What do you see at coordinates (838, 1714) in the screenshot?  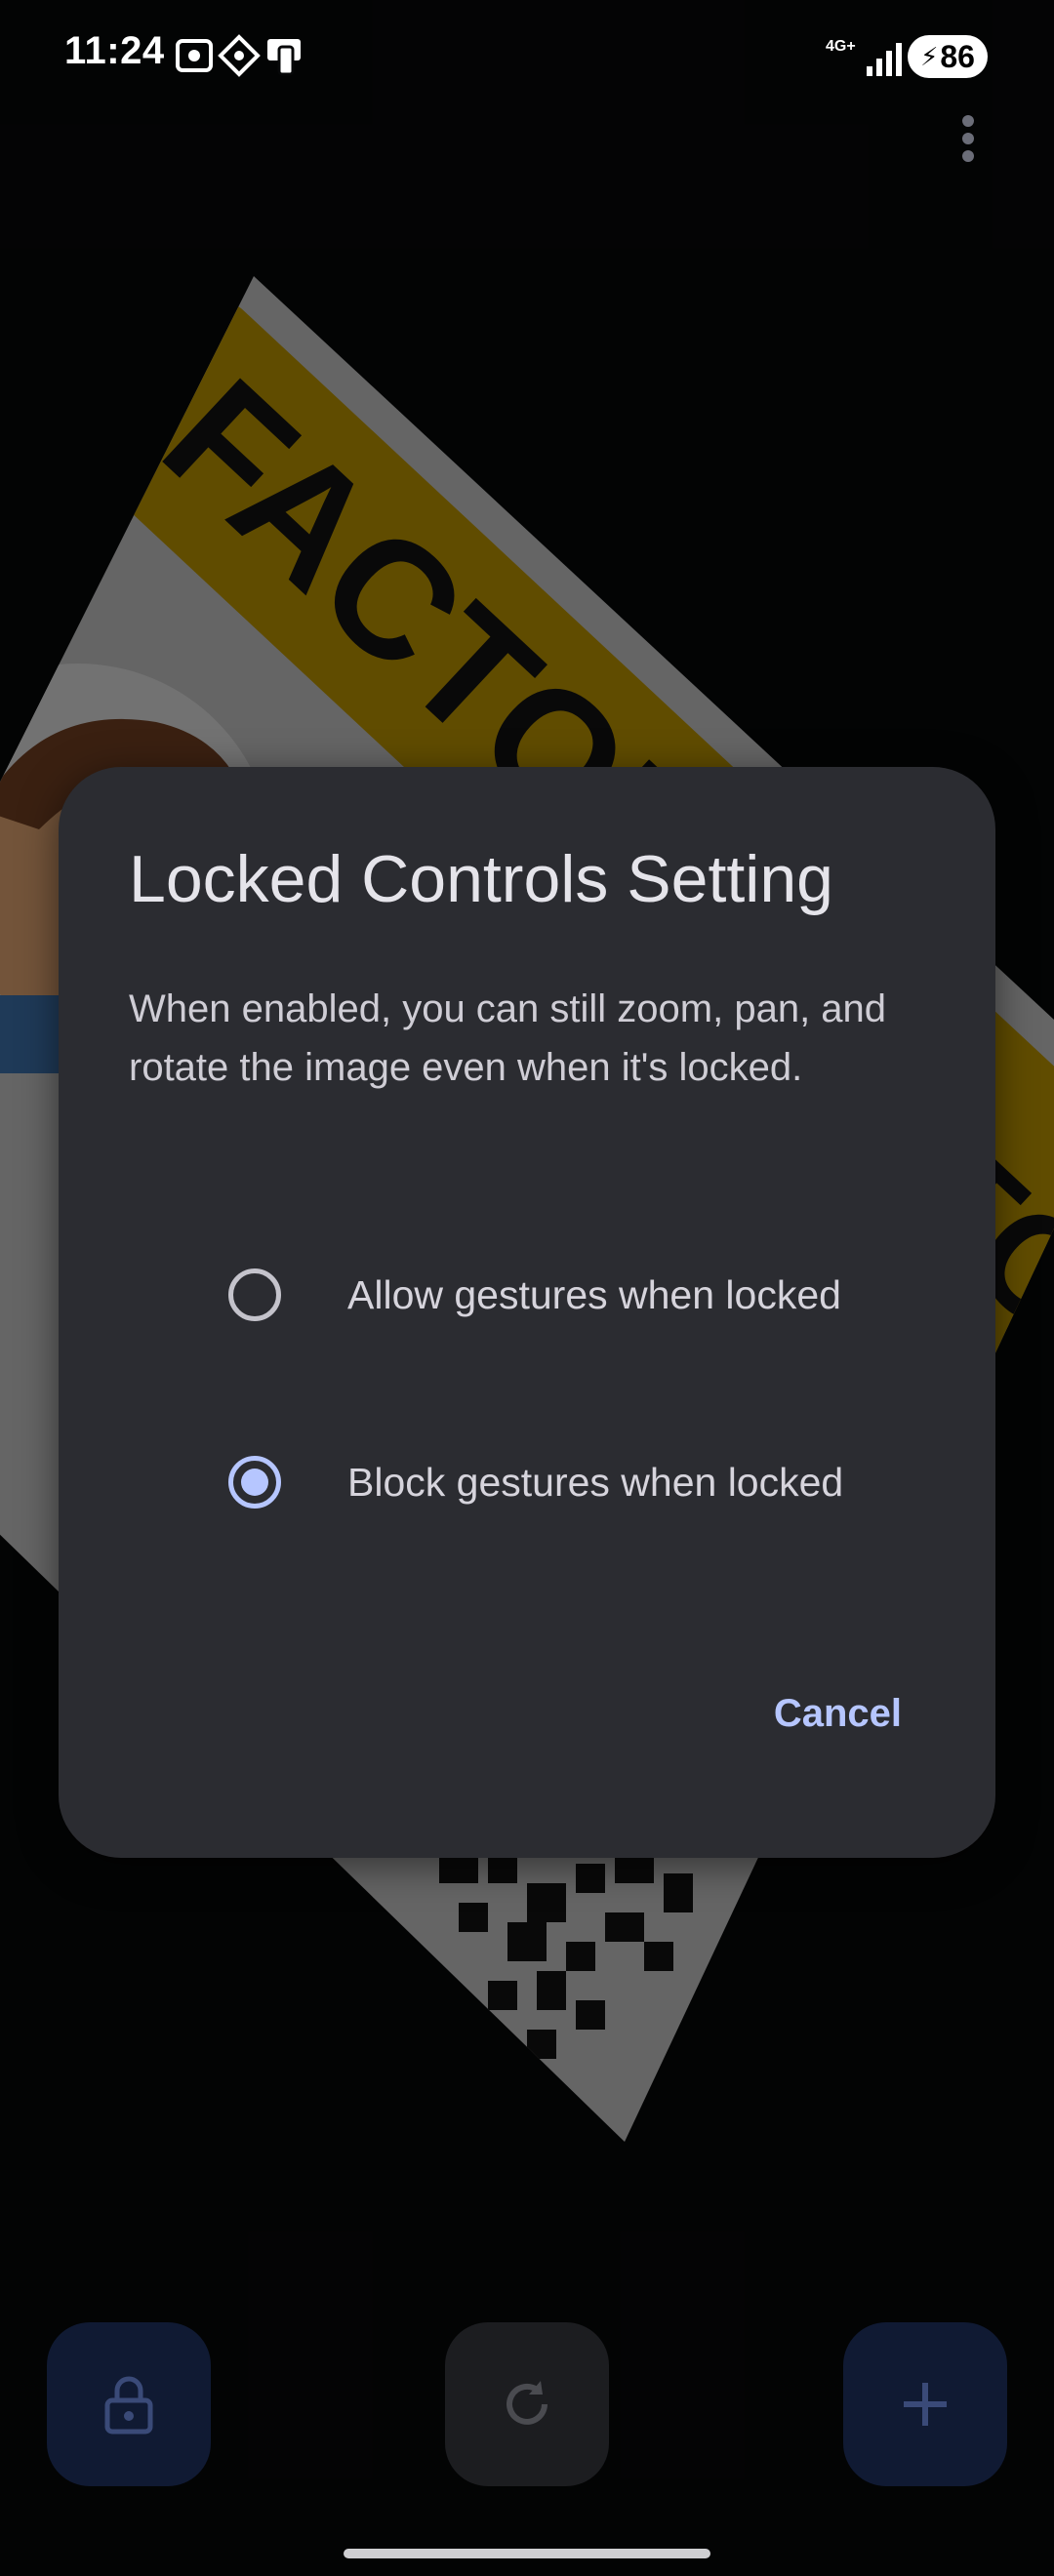 I see `cancel-button: Cancel` at bounding box center [838, 1714].